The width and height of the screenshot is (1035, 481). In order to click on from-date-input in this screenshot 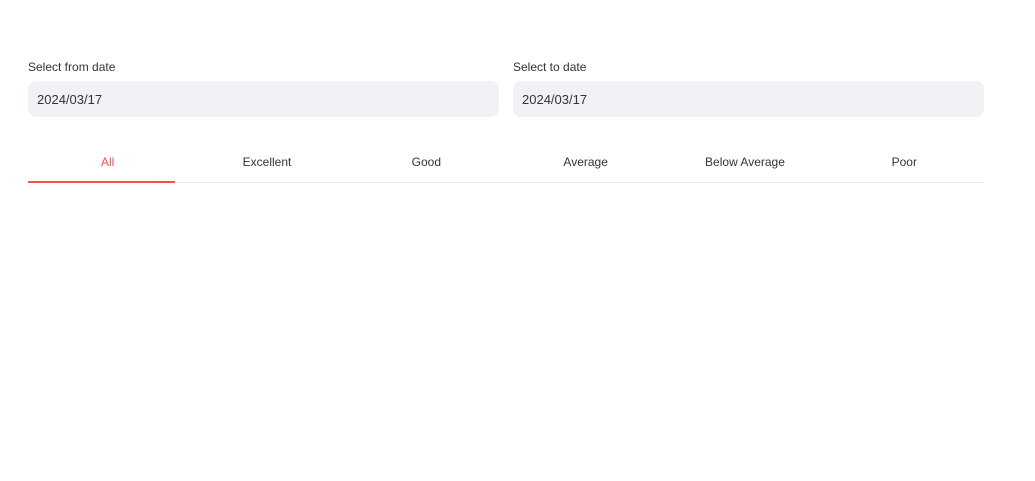, I will do `click(263, 99)`.